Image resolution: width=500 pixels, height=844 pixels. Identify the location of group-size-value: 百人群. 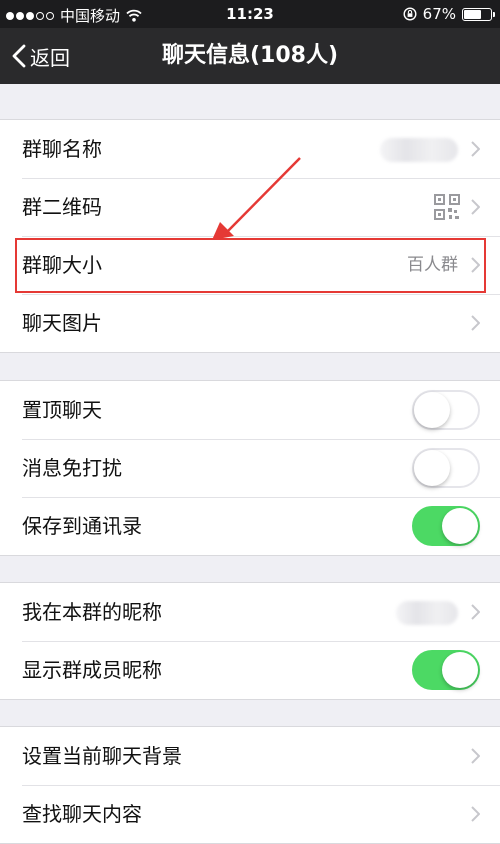
(432, 265).